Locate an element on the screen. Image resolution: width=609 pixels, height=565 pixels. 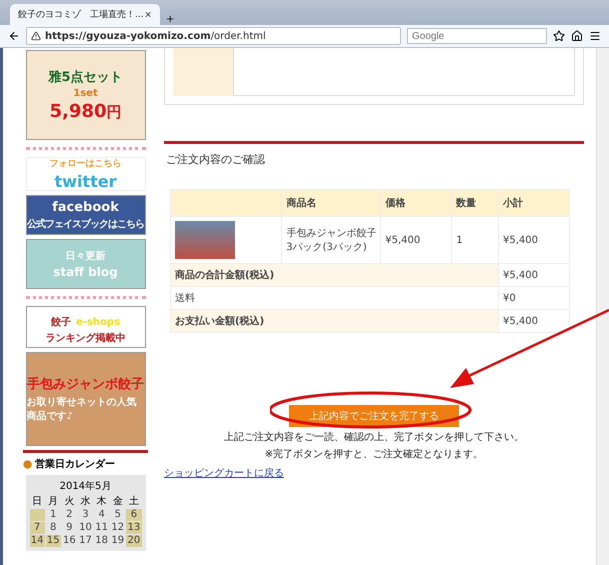
back-icon is located at coordinates (14, 36).